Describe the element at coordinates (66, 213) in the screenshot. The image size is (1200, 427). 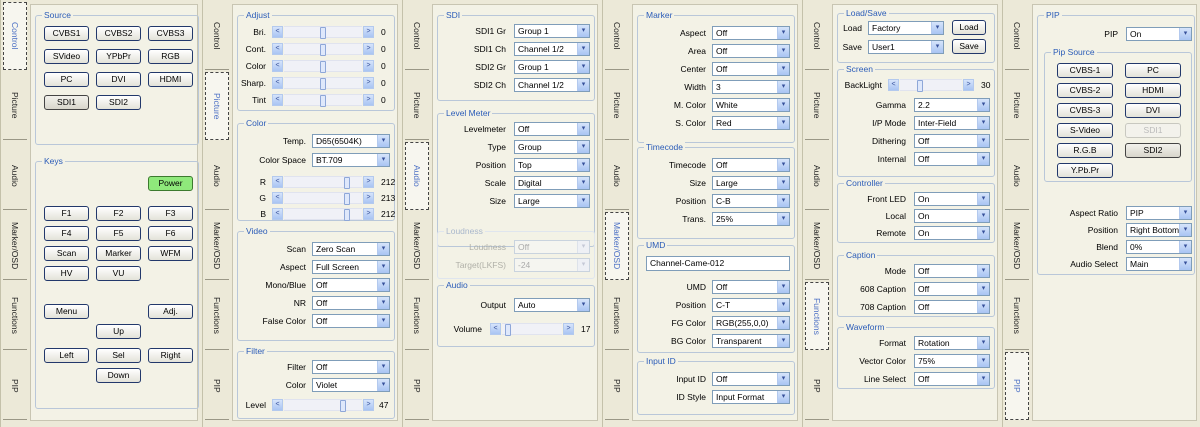
I see `f1-button: F1` at that location.